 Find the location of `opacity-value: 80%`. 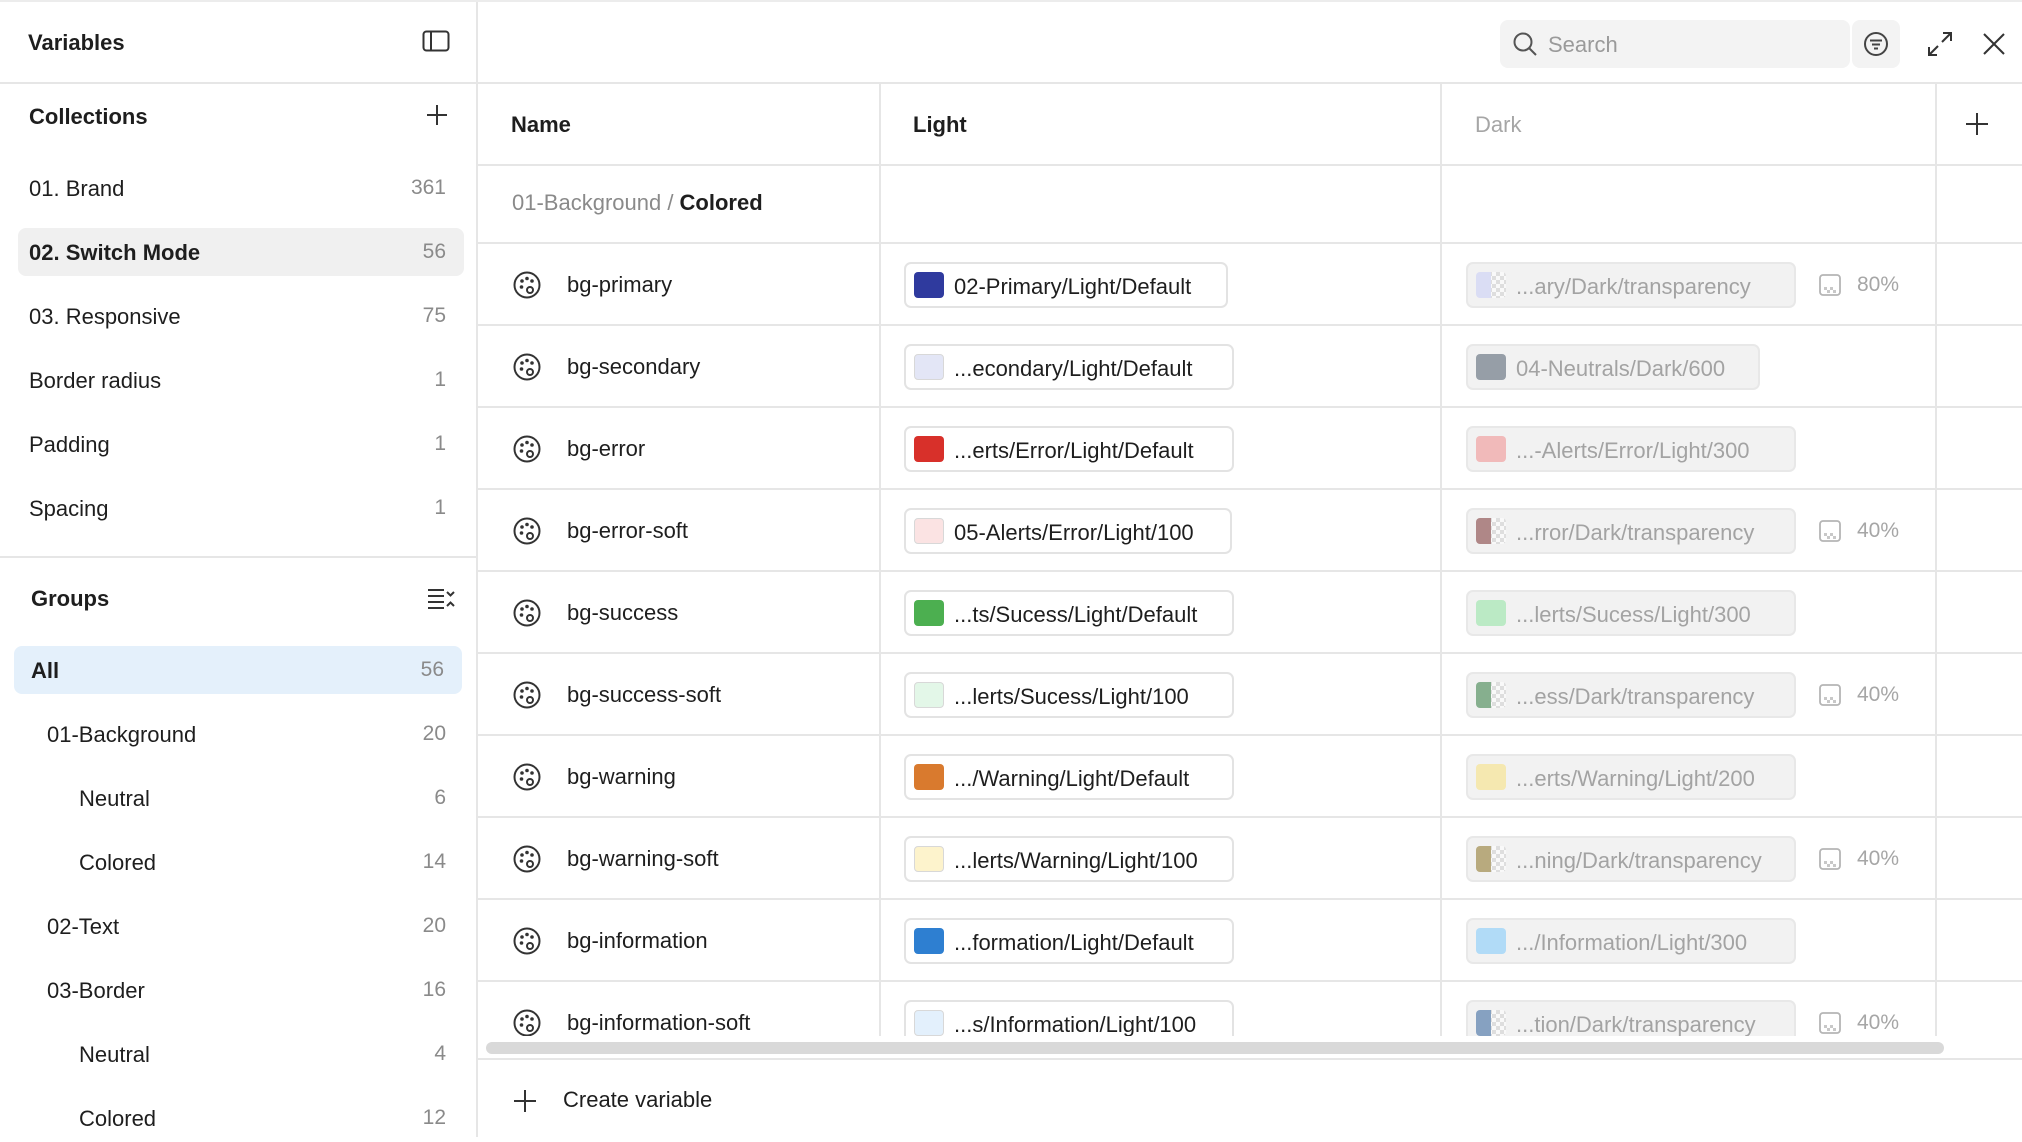

opacity-value: 80% is located at coordinates (1878, 285).